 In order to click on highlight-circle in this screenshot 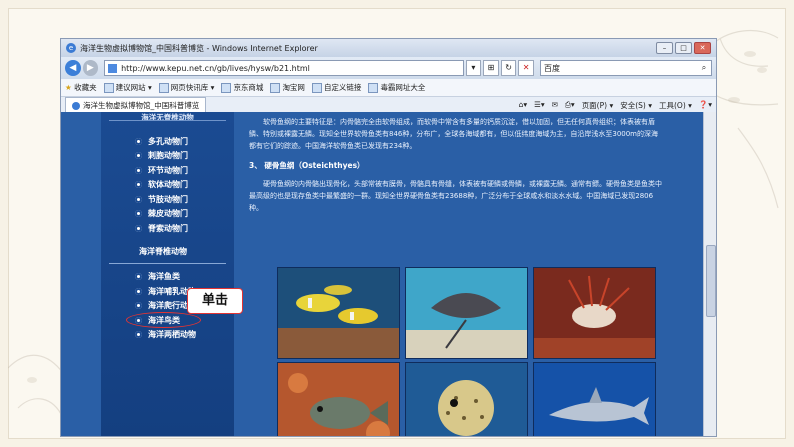, I will do `click(163, 320)`.